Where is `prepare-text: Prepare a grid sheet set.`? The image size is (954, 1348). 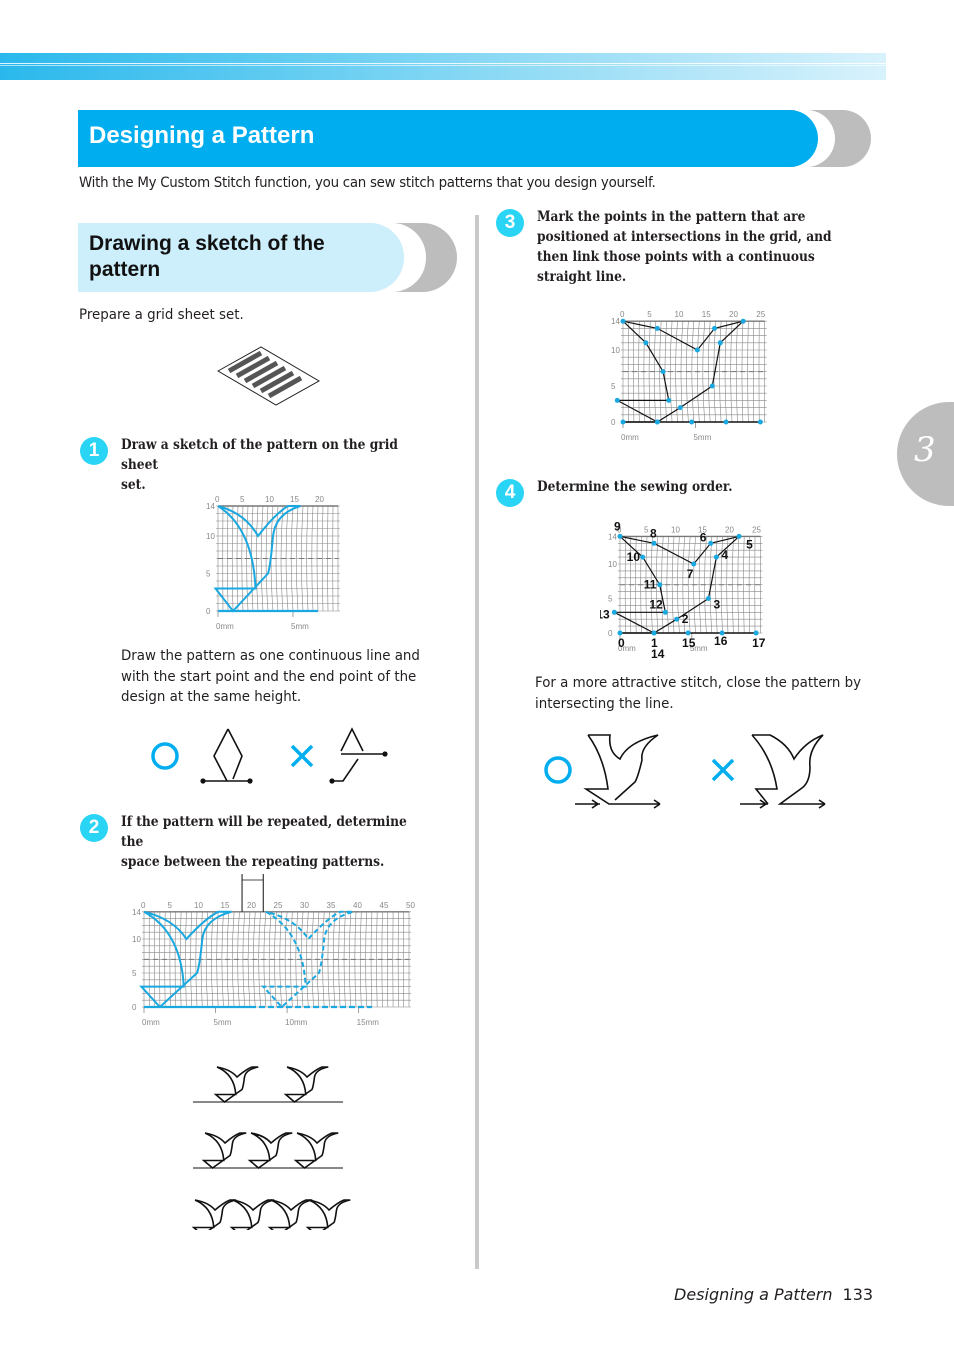 prepare-text: Prepare a grid sheet set. is located at coordinates (161, 315).